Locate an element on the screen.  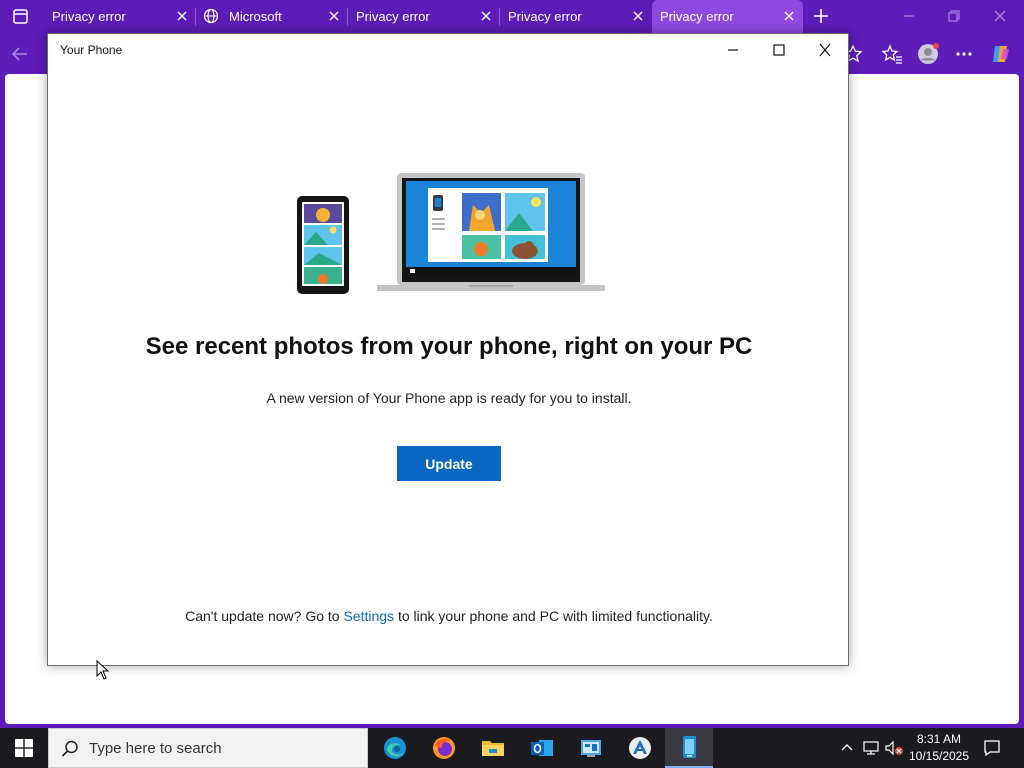
tab-actions-icon is located at coordinates (20, 17).